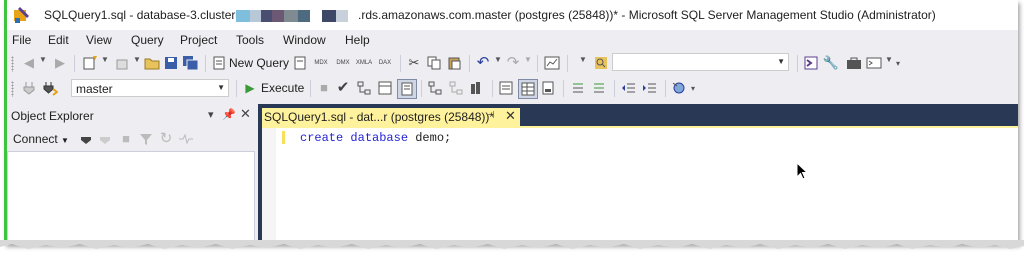 The image size is (1024, 253). What do you see at coordinates (21, 40) in the screenshot?
I see `menu-file: File` at bounding box center [21, 40].